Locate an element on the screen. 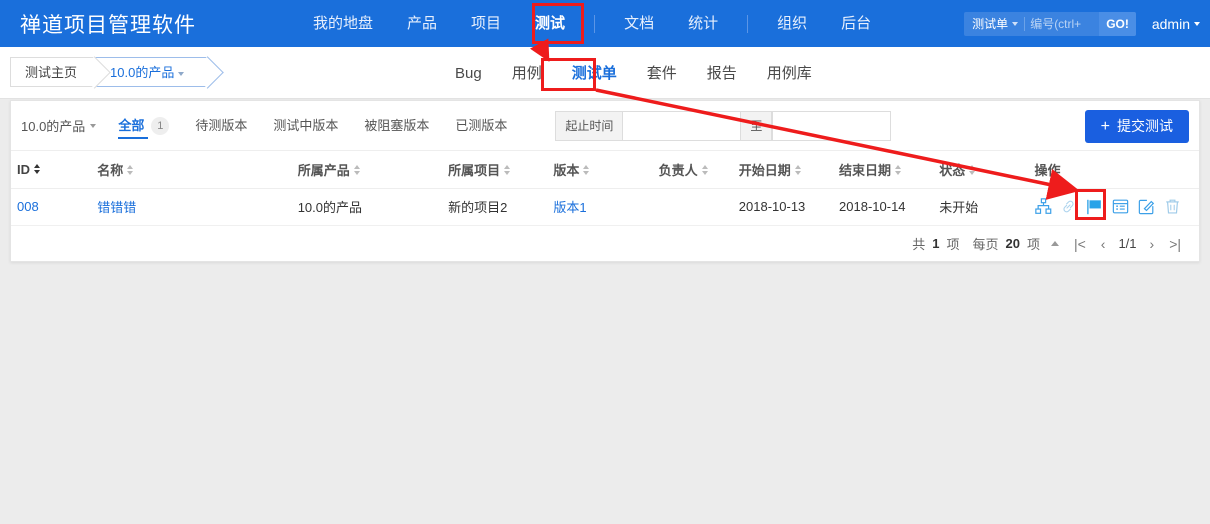 This screenshot has height=524, width=1210. nav-item-product: 产品 is located at coordinates (422, 23).